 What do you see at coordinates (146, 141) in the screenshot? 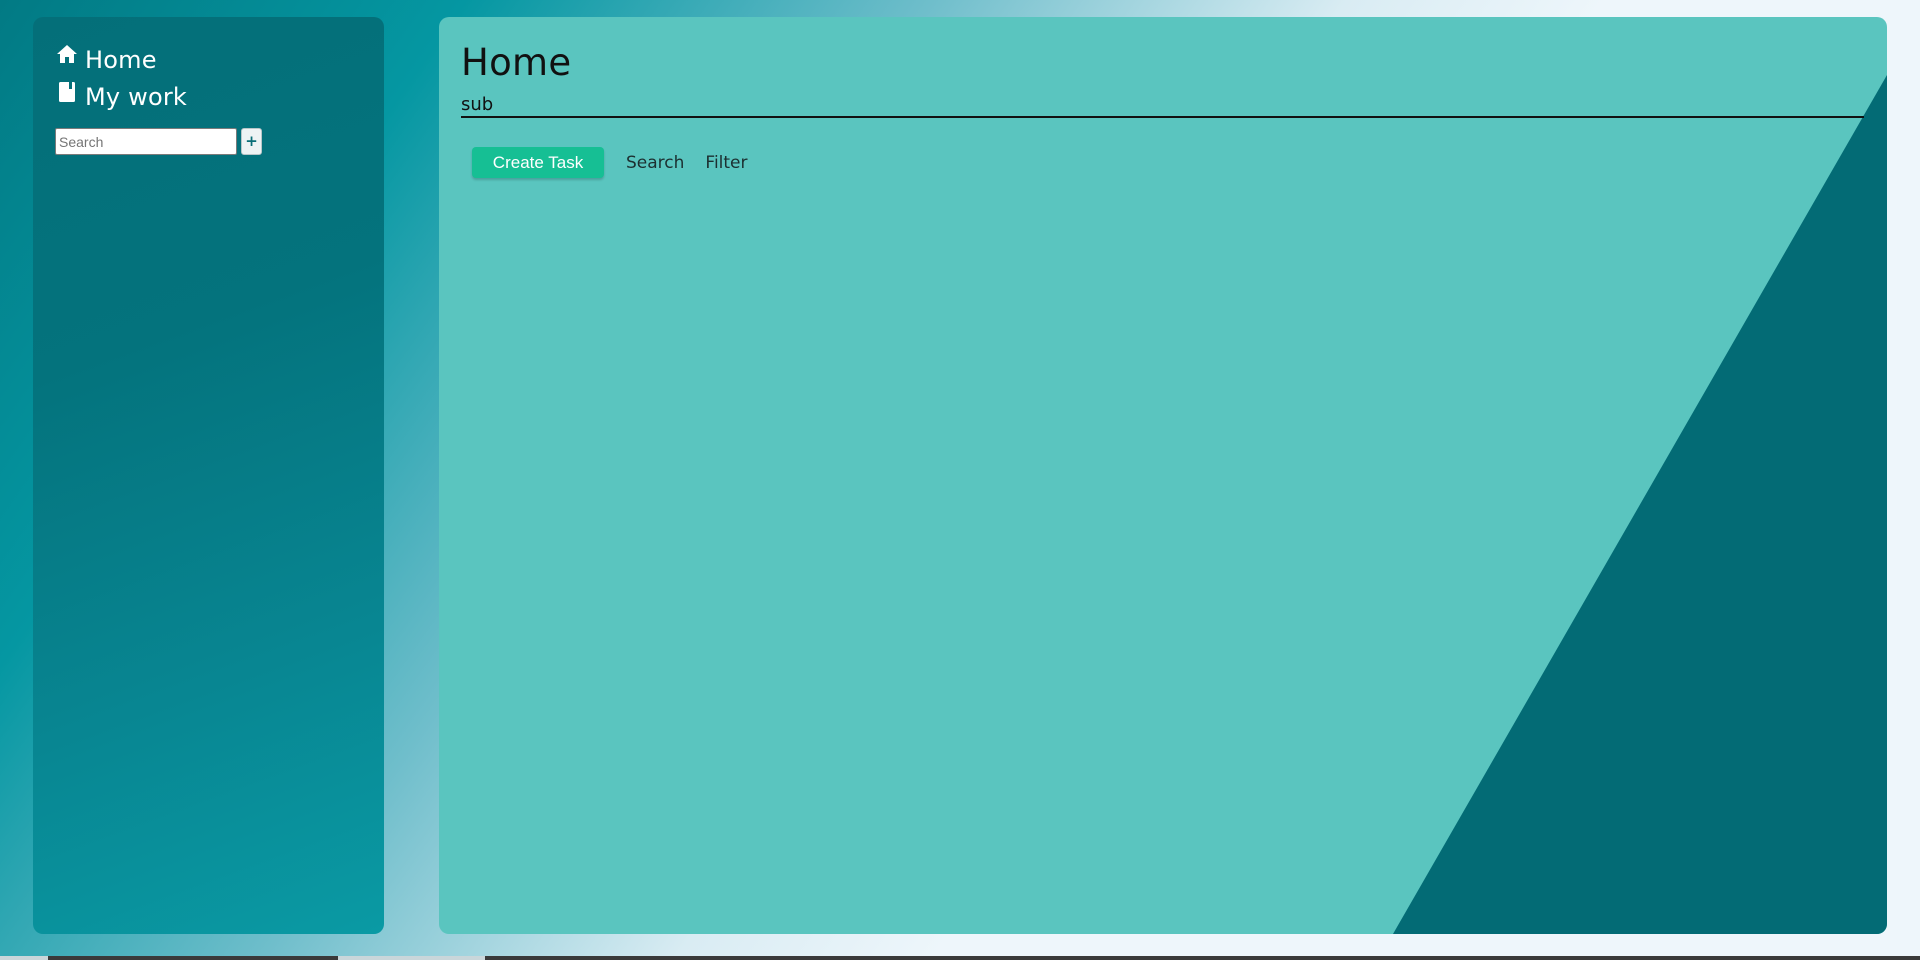
I see `search-input` at bounding box center [146, 141].